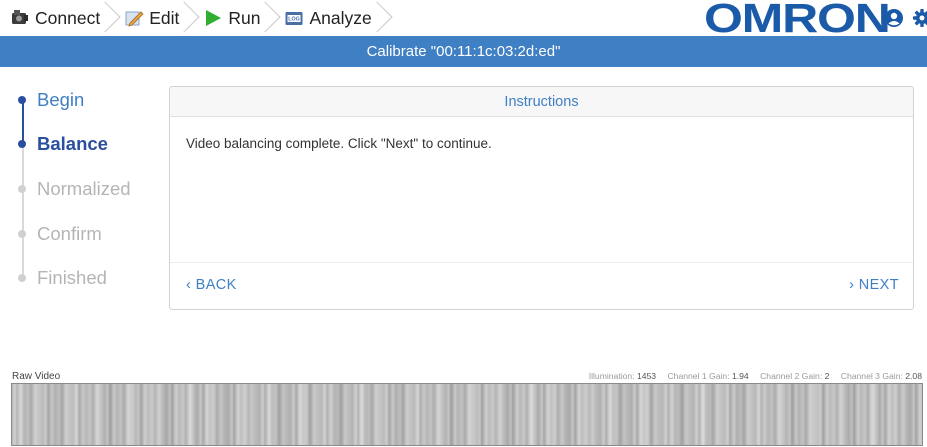  I want to click on step-label: Begin, so click(61, 99).